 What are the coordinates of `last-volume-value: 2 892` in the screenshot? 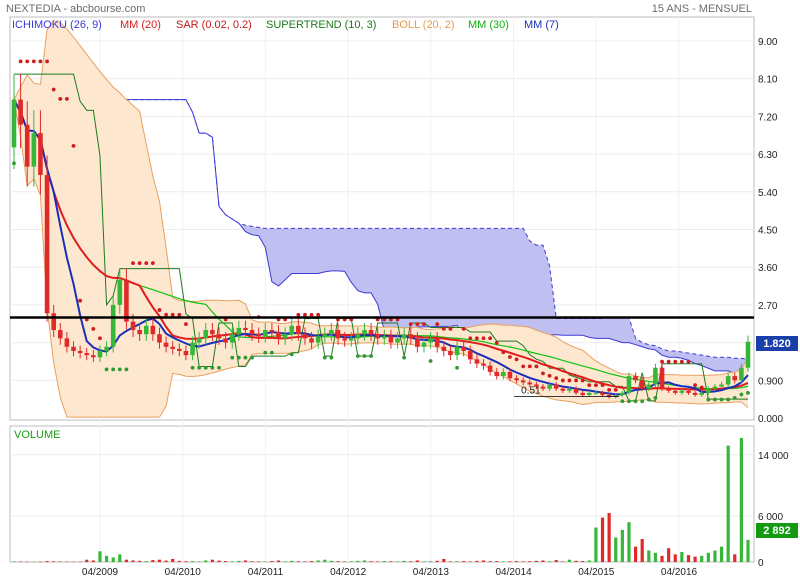 It's located at (777, 531).